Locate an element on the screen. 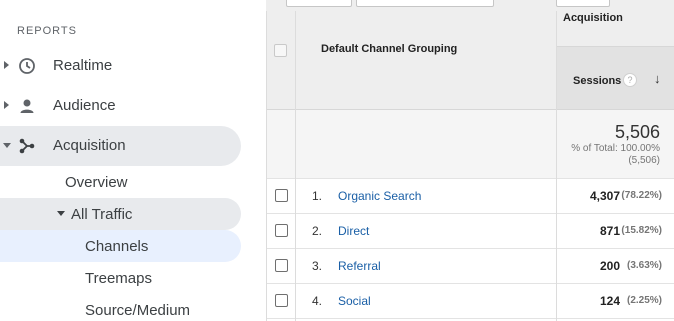 This screenshot has width=674, height=321. table-row: 4. Social 124 (2.25%) is located at coordinates (470, 301).